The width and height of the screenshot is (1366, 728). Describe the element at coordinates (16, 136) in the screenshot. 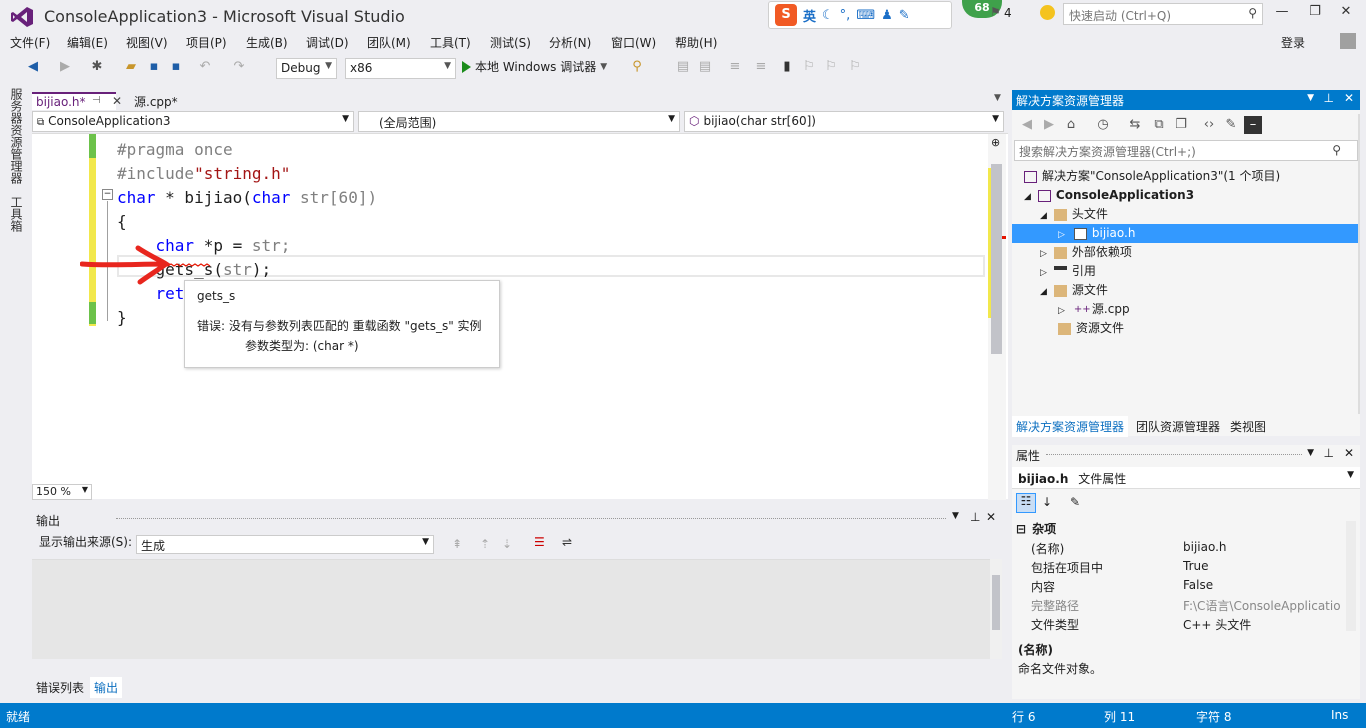

I see `server-explorer-tab: 服务器资源管理器` at that location.